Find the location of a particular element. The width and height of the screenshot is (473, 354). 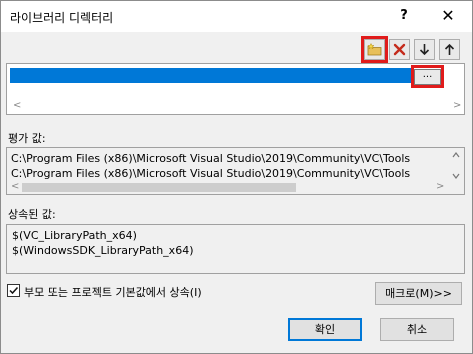

list-scroll-left: < is located at coordinates (17, 105).